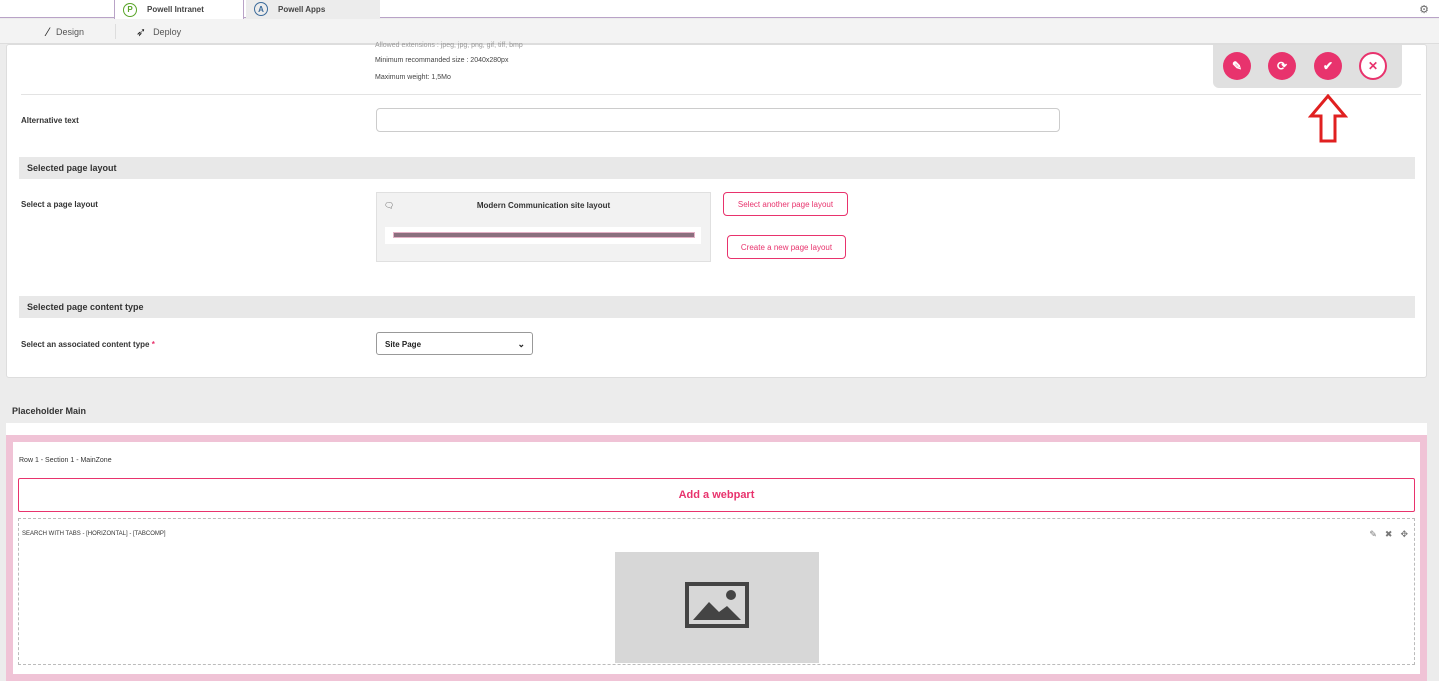  Describe the element at coordinates (786, 247) in the screenshot. I see `create-new-layout-button: Create a new page layout` at that location.